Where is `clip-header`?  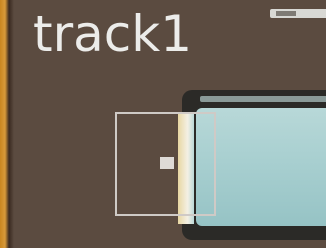
clip-header is located at coordinates (263, 99).